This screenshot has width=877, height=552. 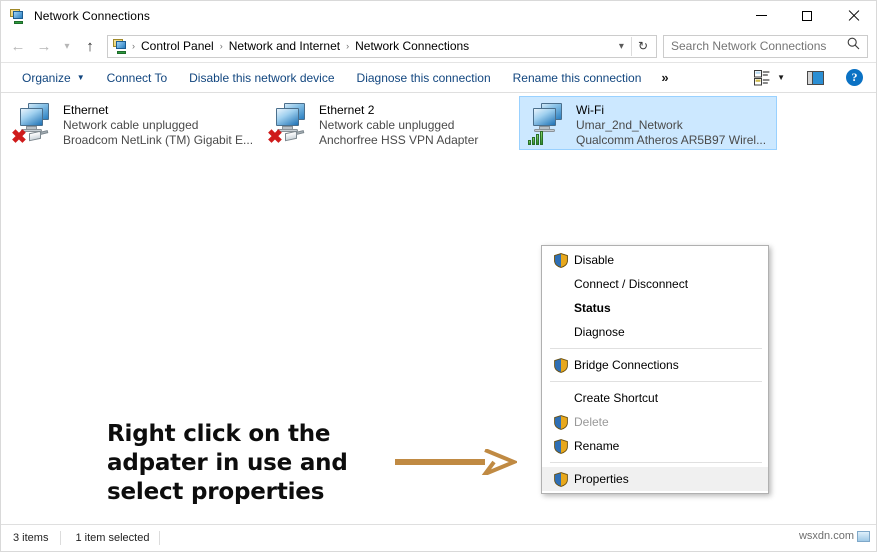 I want to click on forward-button: →, so click(x=44, y=46).